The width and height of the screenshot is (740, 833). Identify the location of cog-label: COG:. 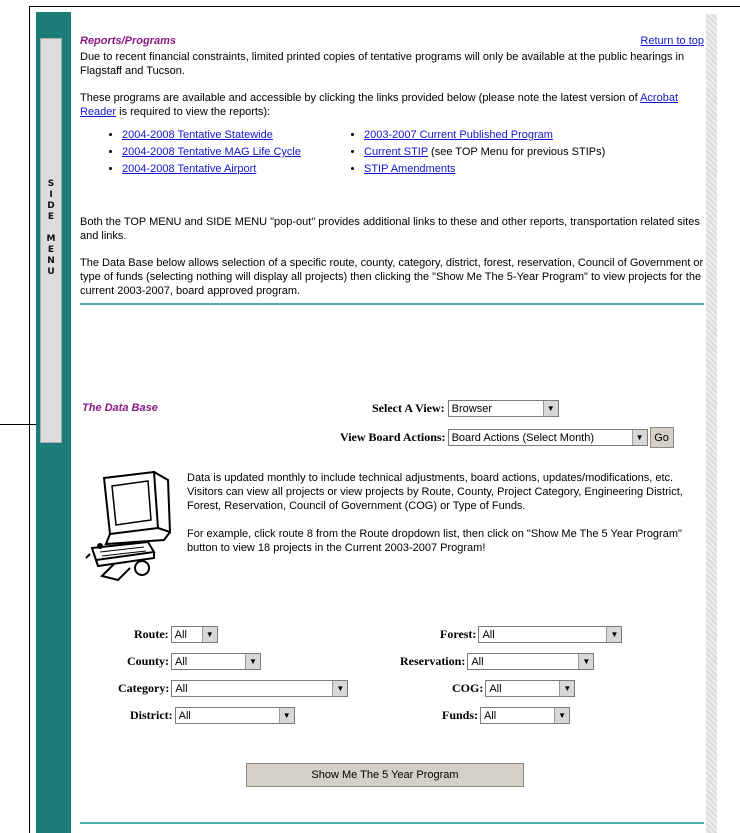
(468, 688).